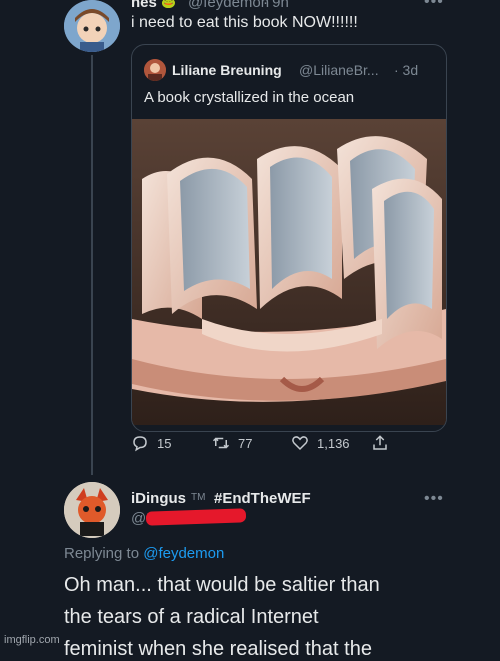 This screenshot has width=500, height=661. I want to click on tweet-author-name: nes, so click(144, 5).